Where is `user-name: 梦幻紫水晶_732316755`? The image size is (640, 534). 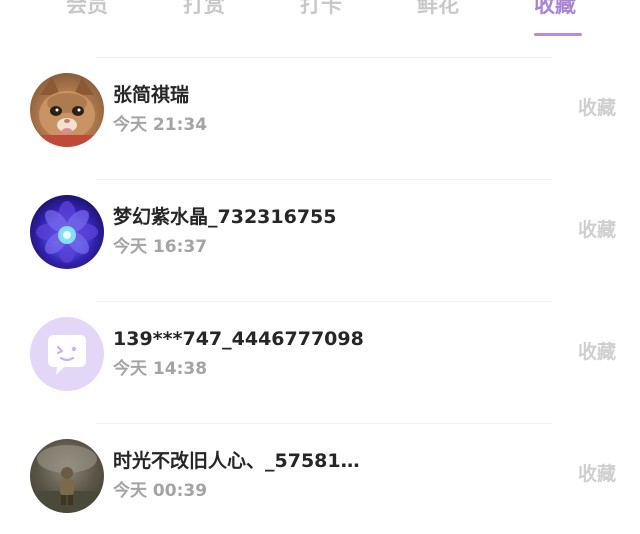
user-name: 梦幻紫水晶_732316755 is located at coordinates (225, 217).